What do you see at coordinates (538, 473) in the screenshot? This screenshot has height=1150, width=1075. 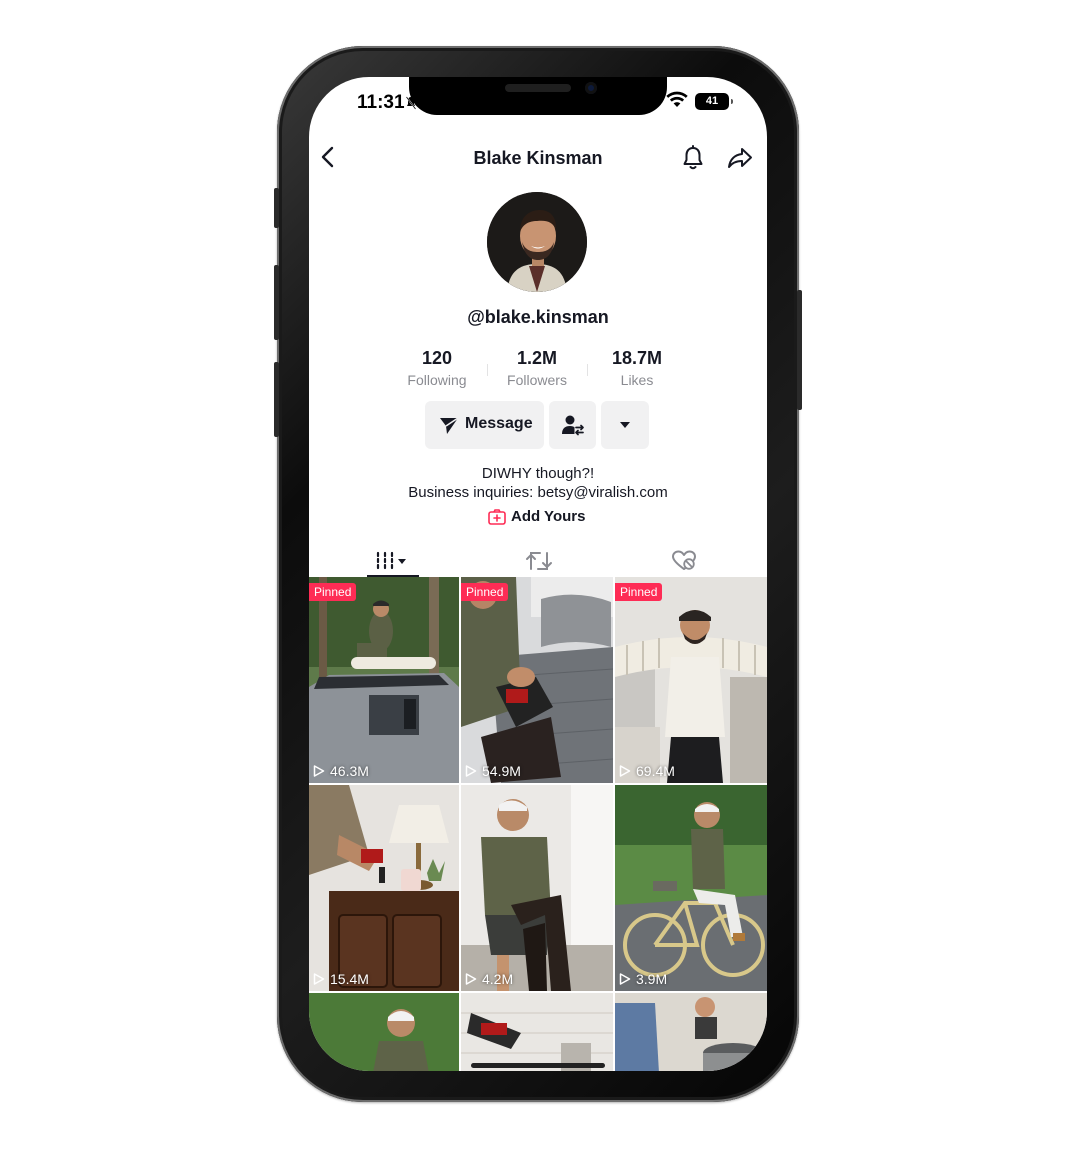 I see `bio-line: DIWHY though?!` at bounding box center [538, 473].